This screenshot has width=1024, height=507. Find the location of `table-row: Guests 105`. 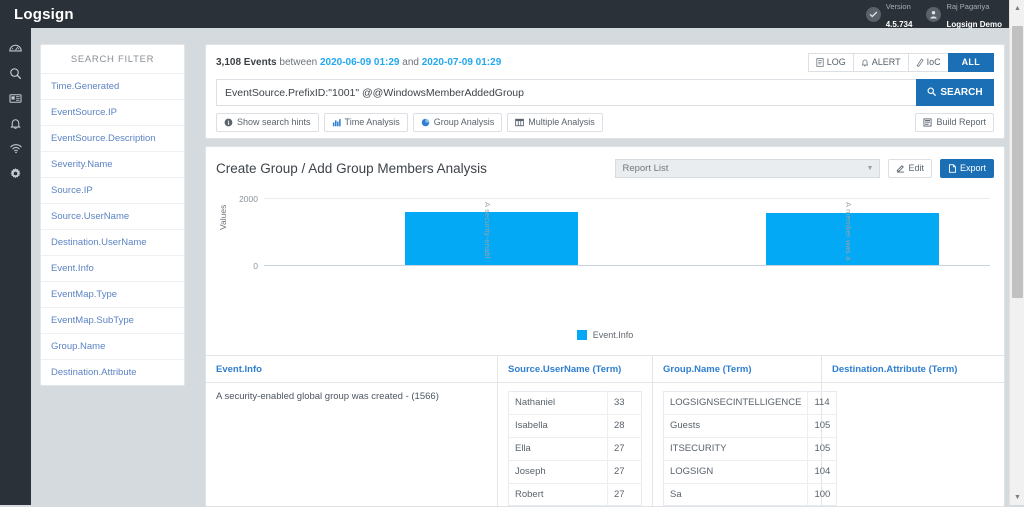

table-row: Guests 105 is located at coordinates (750, 426).